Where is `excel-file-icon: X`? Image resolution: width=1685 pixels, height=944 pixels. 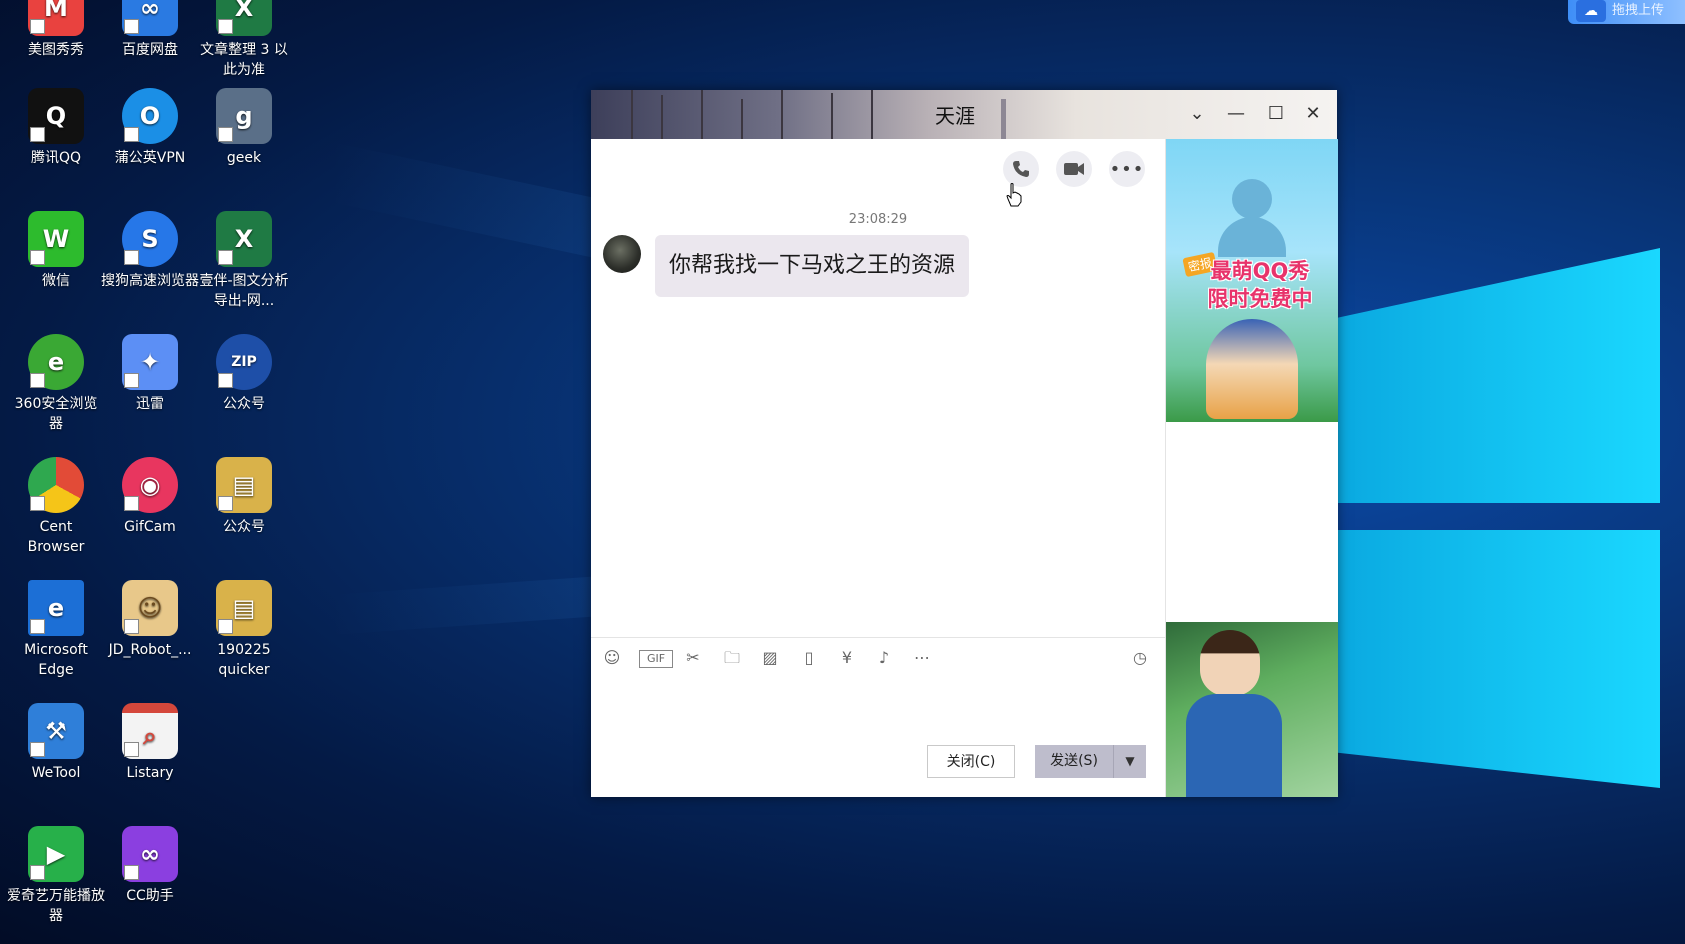
excel-file-icon: X is located at coordinates (244, 18).